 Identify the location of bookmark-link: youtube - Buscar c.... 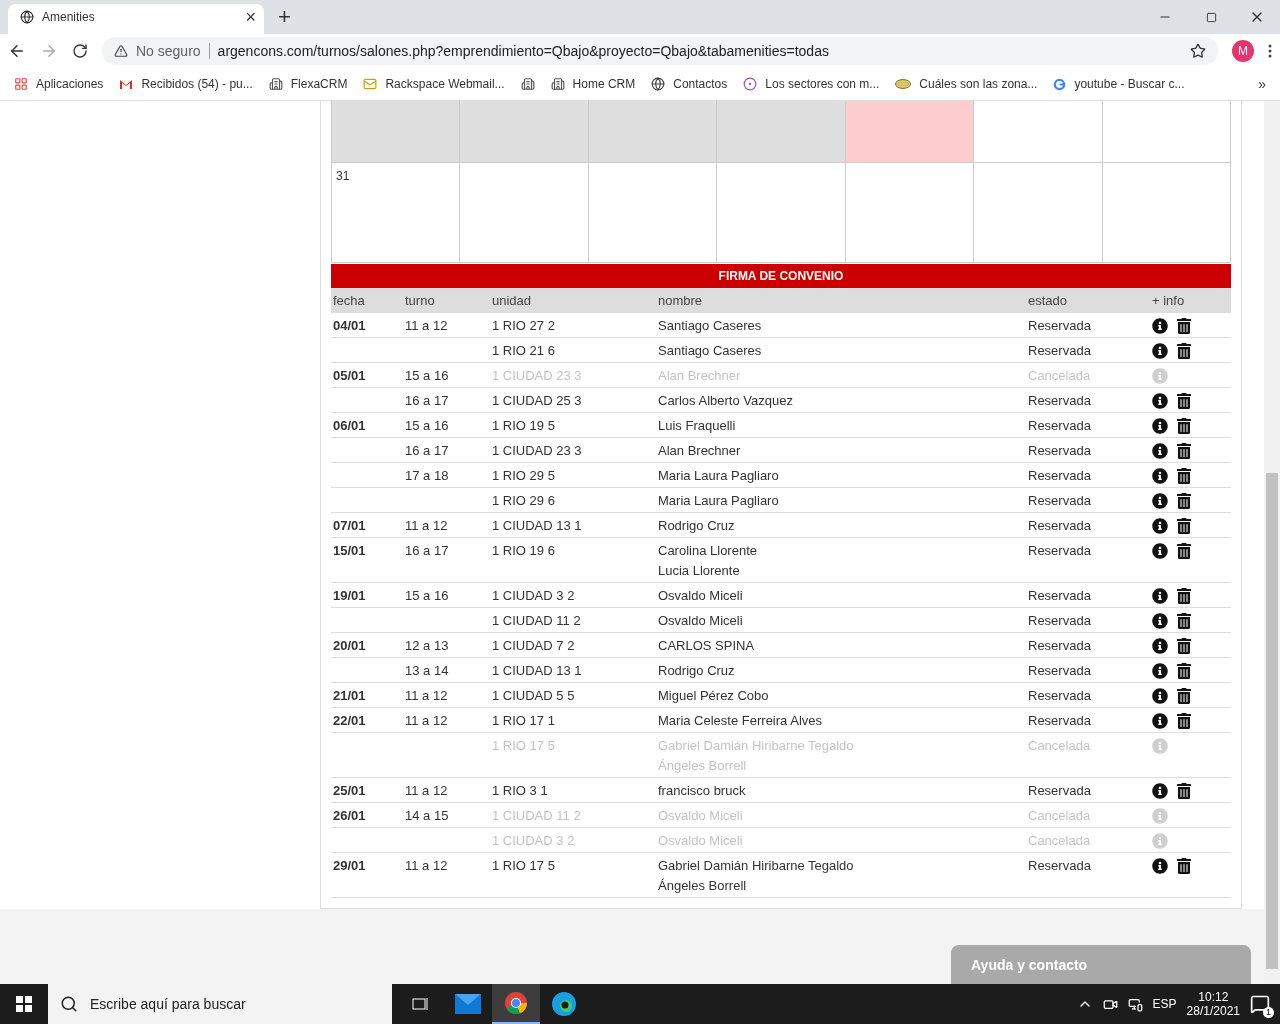
(1119, 84).